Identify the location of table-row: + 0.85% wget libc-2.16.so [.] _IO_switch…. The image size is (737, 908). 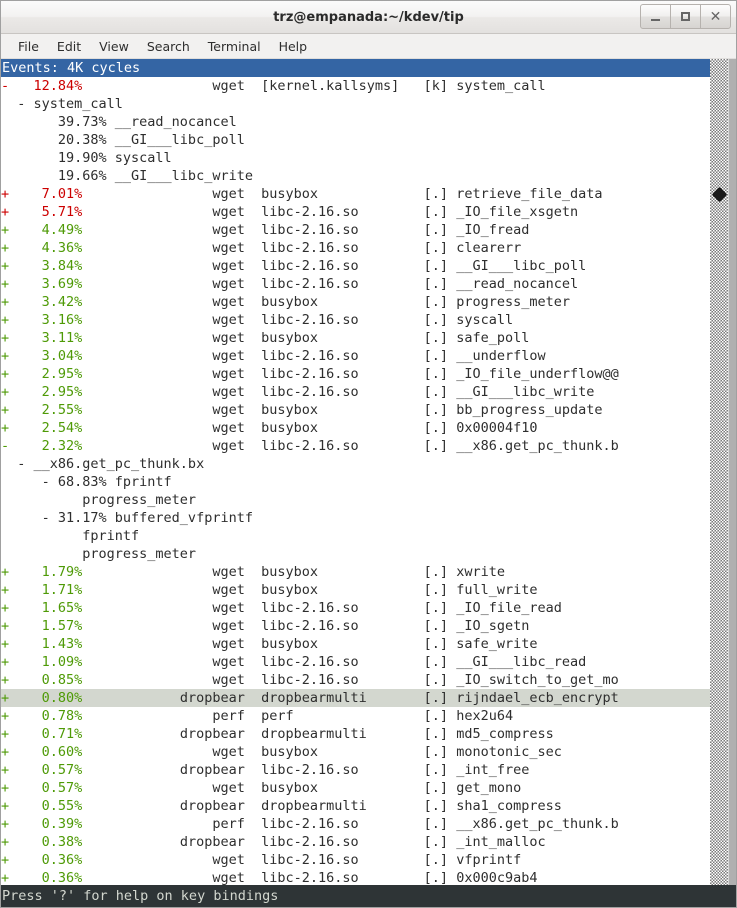
(356, 680).